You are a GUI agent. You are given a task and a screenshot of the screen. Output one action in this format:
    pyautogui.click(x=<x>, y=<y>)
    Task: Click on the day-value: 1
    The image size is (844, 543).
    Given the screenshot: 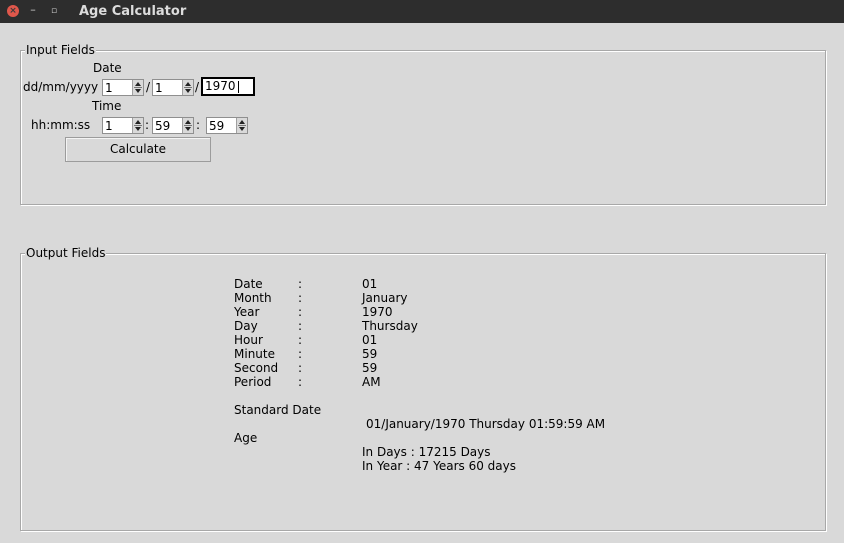 What is the action you would take?
    pyautogui.click(x=109, y=88)
    